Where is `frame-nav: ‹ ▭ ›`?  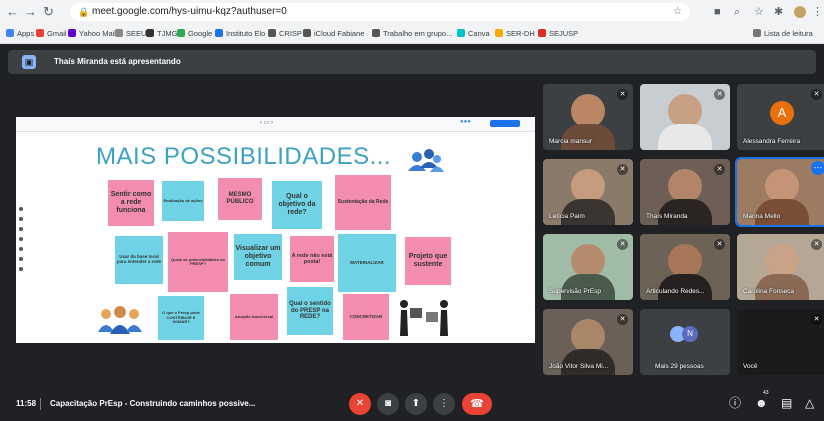 frame-nav: ‹ ▭ › is located at coordinates (266, 122).